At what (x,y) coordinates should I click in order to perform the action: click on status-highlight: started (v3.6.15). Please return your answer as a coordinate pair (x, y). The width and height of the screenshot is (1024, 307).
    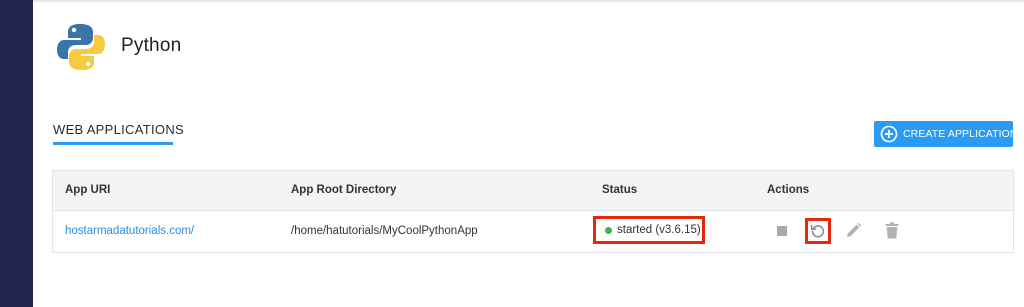
    Looking at the image, I should click on (649, 230).